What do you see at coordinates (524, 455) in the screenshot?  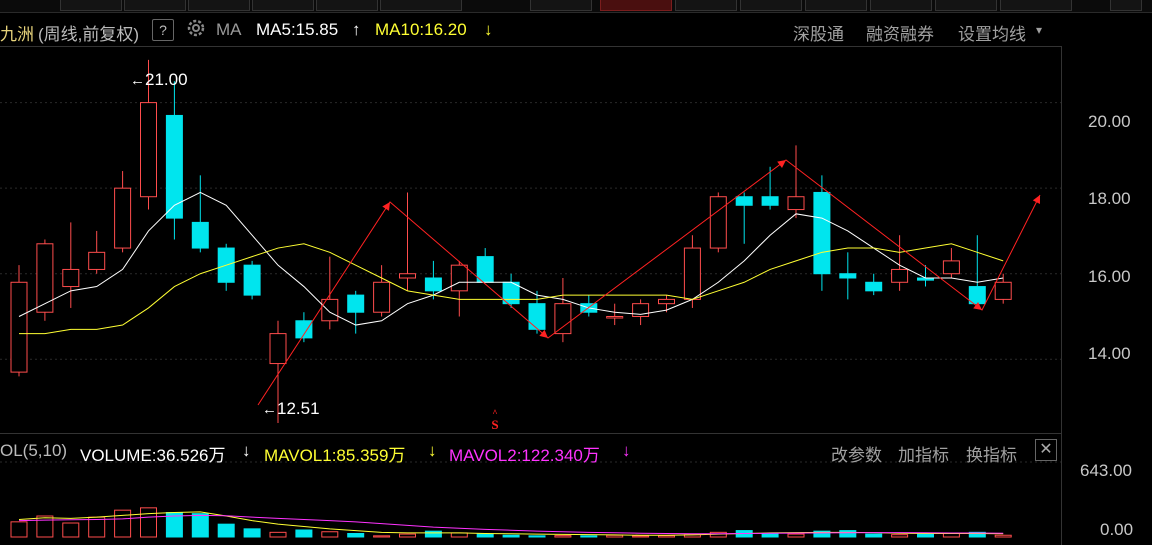 I see `mavol2-value: MAVOL2:122.340万` at bounding box center [524, 455].